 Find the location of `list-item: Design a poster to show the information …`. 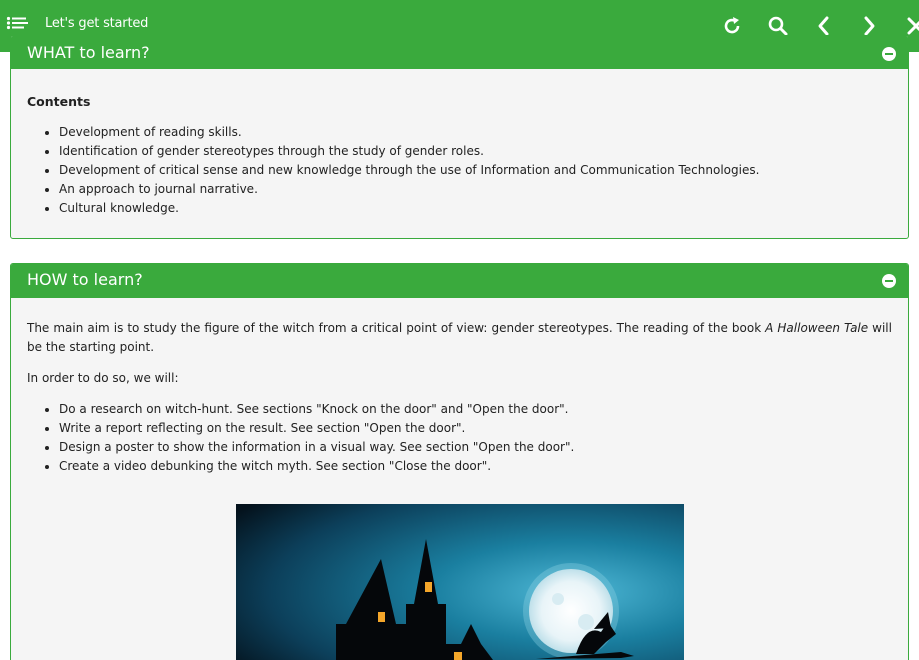

list-item: Design a poster to show the information … is located at coordinates (475, 447).